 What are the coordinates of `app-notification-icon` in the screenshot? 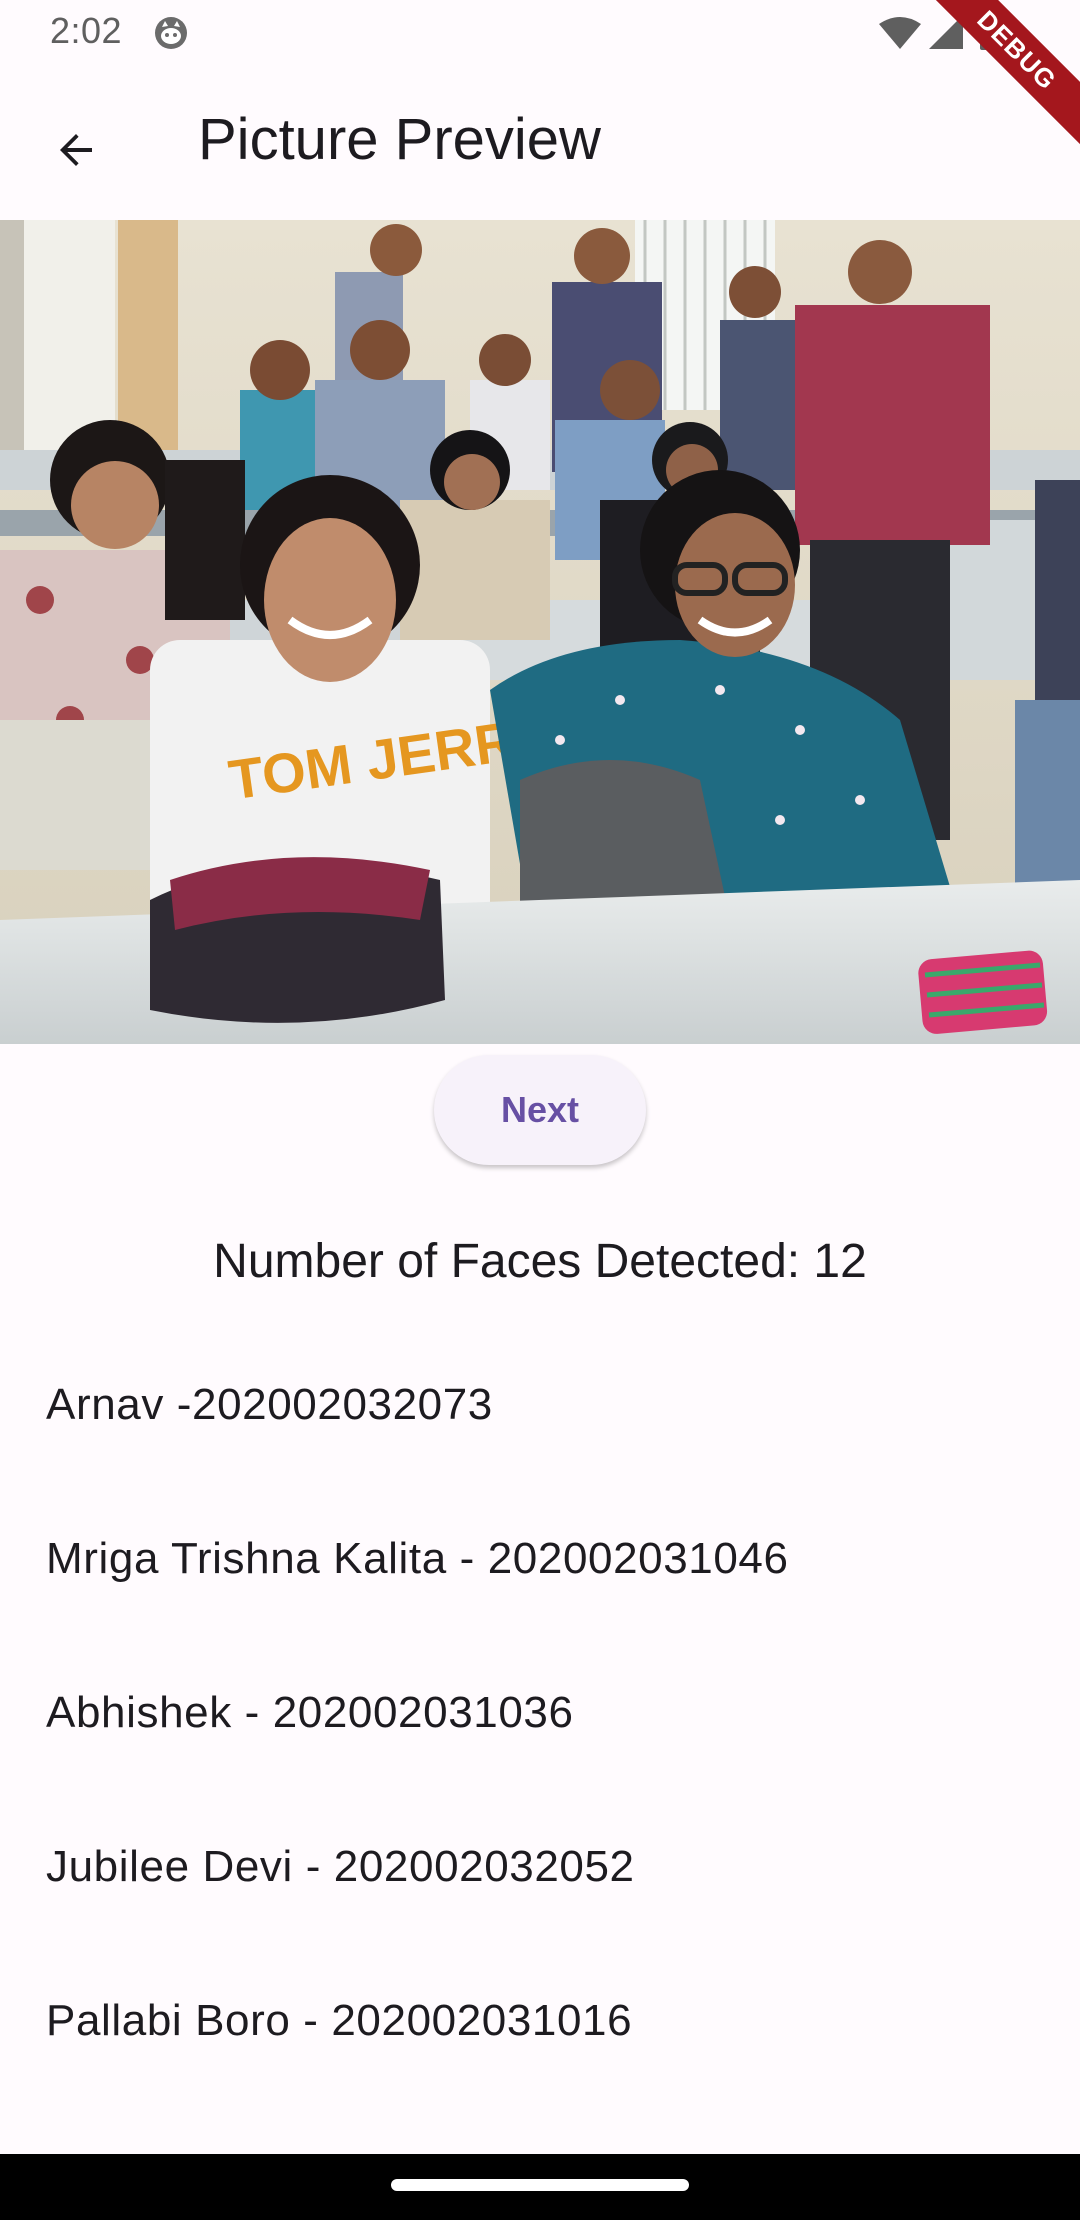 It's located at (171, 33).